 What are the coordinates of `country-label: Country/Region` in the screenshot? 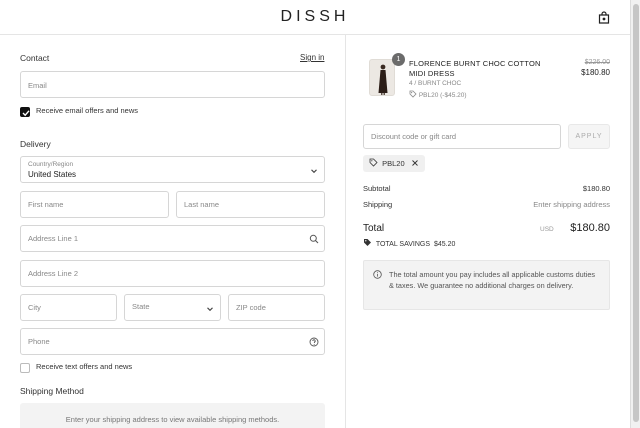 It's located at (51, 164).